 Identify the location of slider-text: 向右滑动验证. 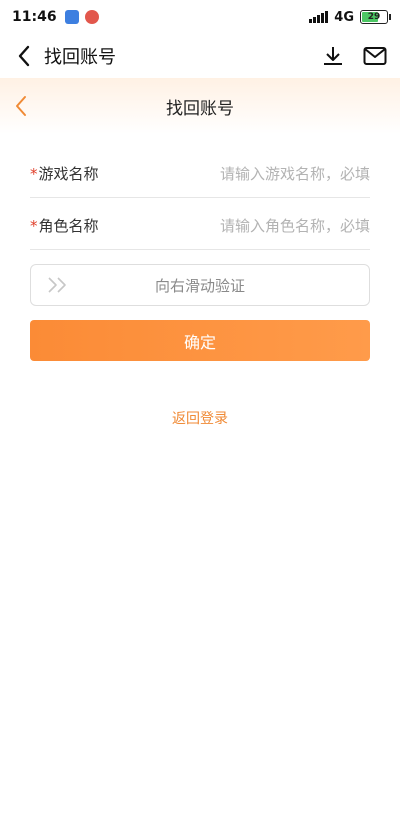
(199, 285).